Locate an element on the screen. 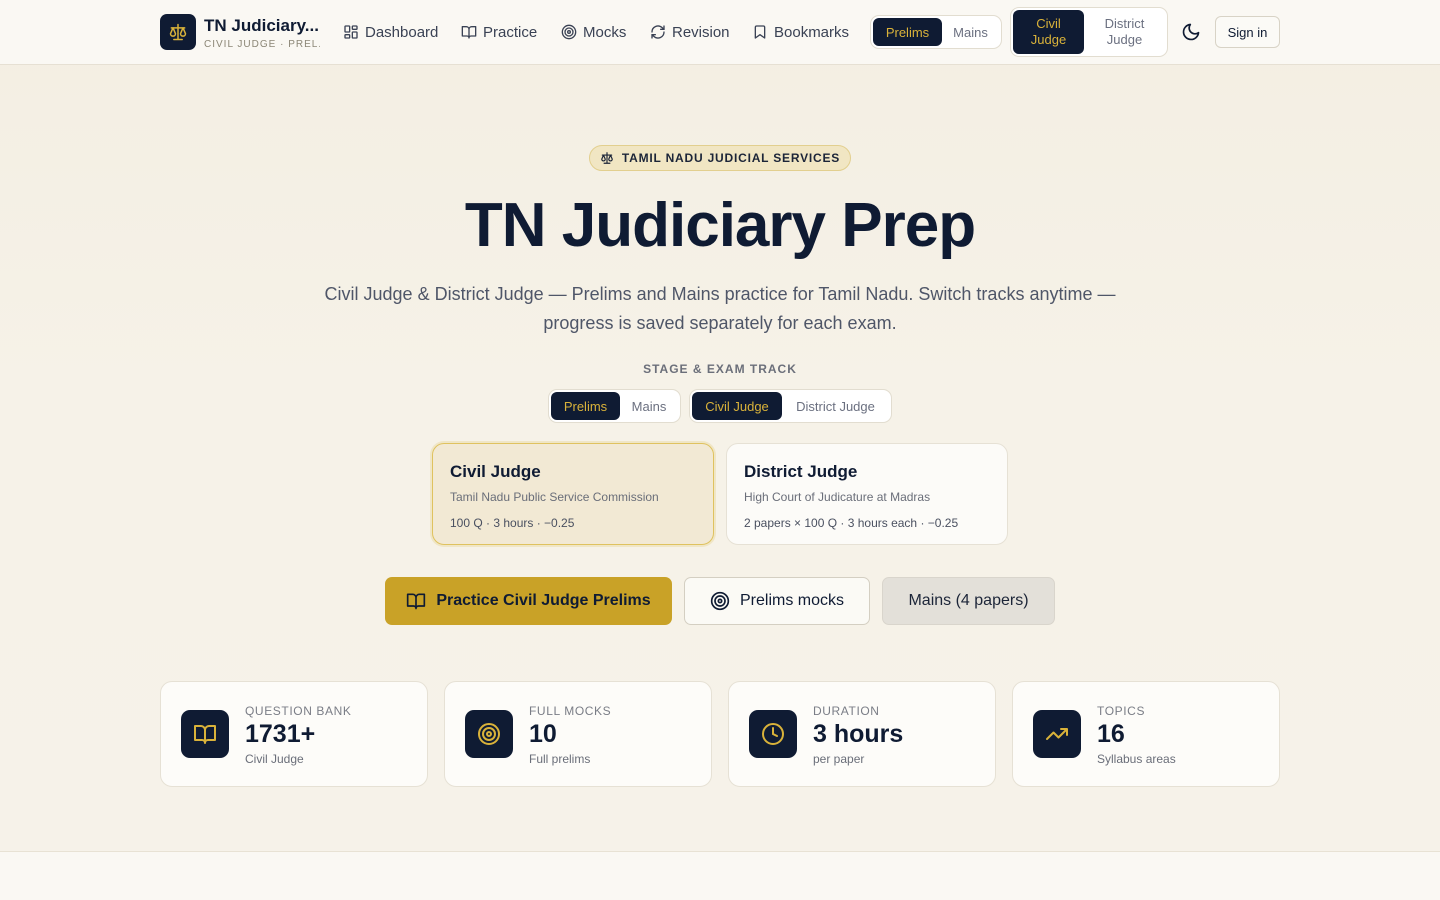 The width and height of the screenshot is (1440, 900). stat-label: QUESTION BANK is located at coordinates (298, 711).